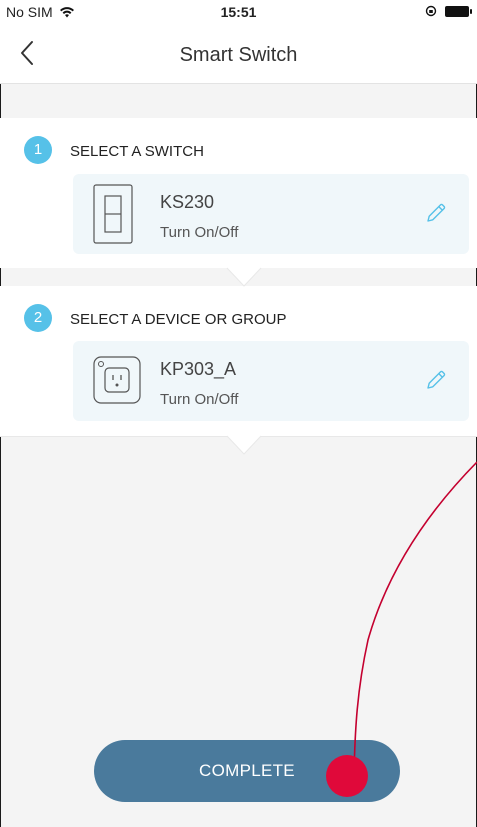  Describe the element at coordinates (458, 11) in the screenshot. I see `battery-icon` at that location.